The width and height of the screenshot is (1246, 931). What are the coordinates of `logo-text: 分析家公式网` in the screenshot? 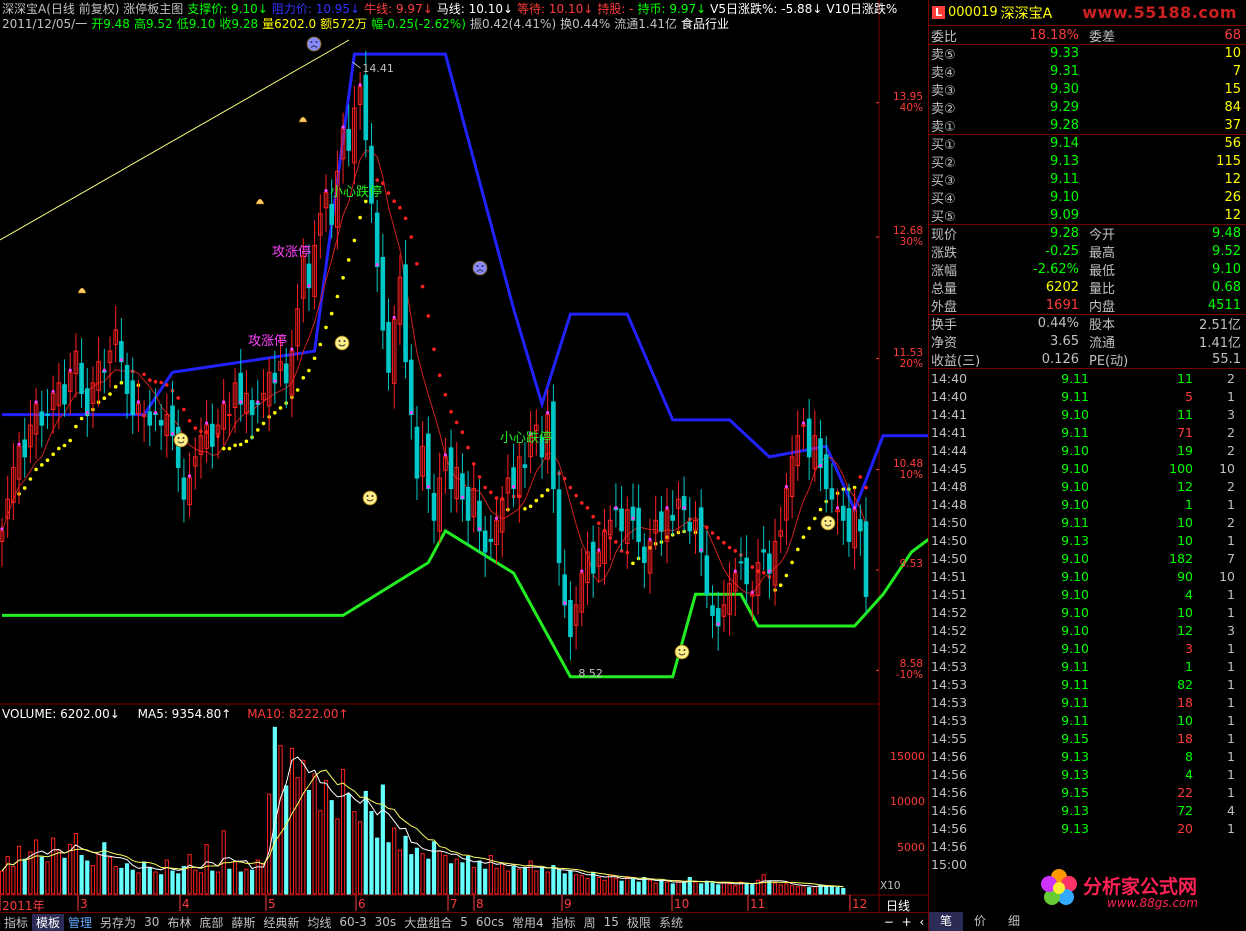 It's located at (1140, 887).